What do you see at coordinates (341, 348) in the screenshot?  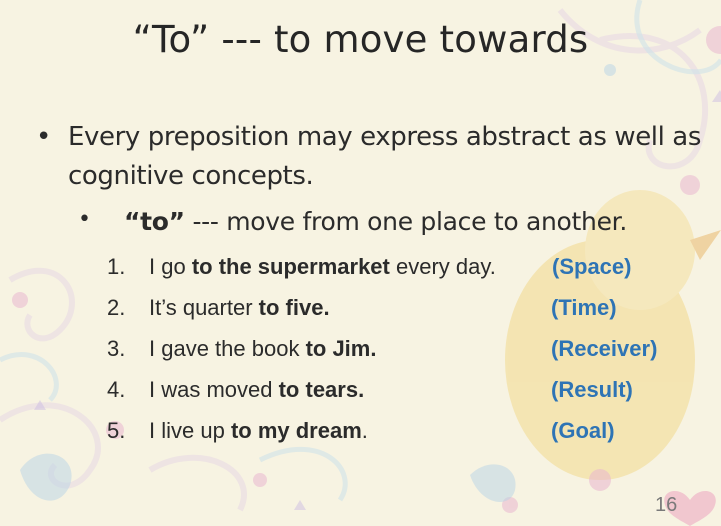 I see `item-bold: to Jim.` at bounding box center [341, 348].